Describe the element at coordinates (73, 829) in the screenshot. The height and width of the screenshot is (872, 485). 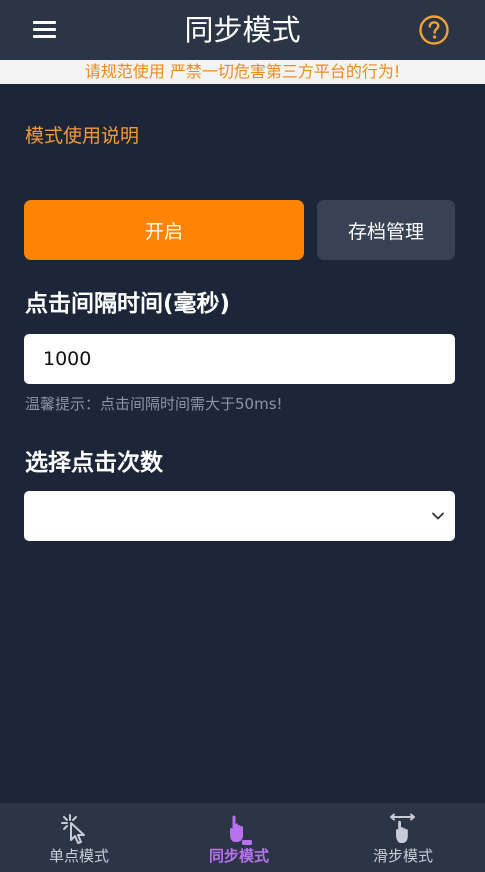
I see `tap-sparkle-icon` at that location.